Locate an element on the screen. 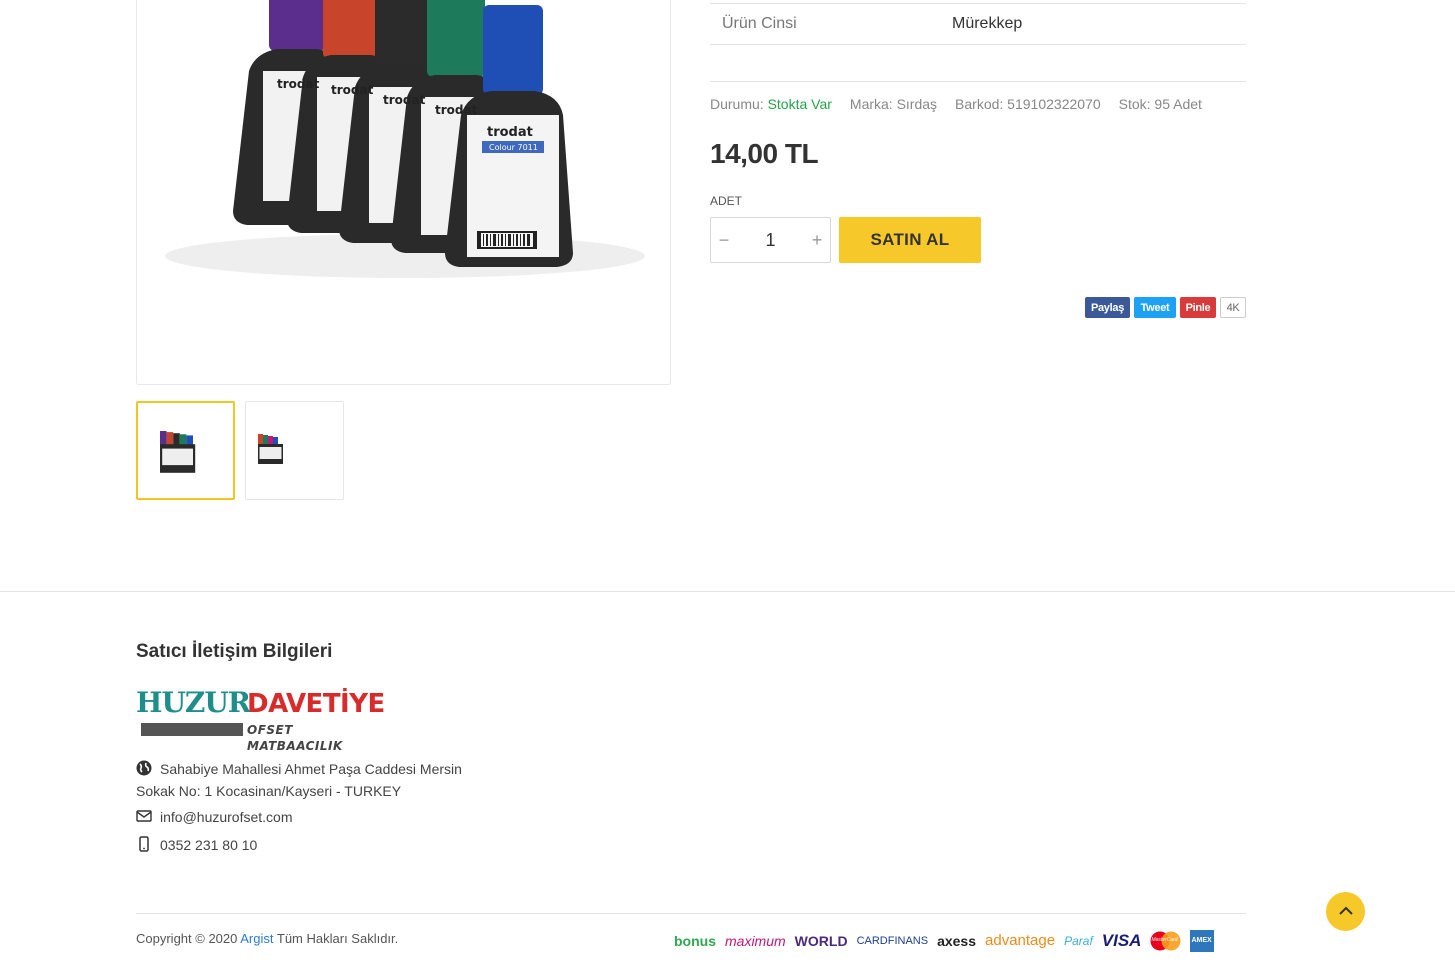 This screenshot has height=965, width=1455. amex-logo-text: AMEX is located at coordinates (1201, 940).